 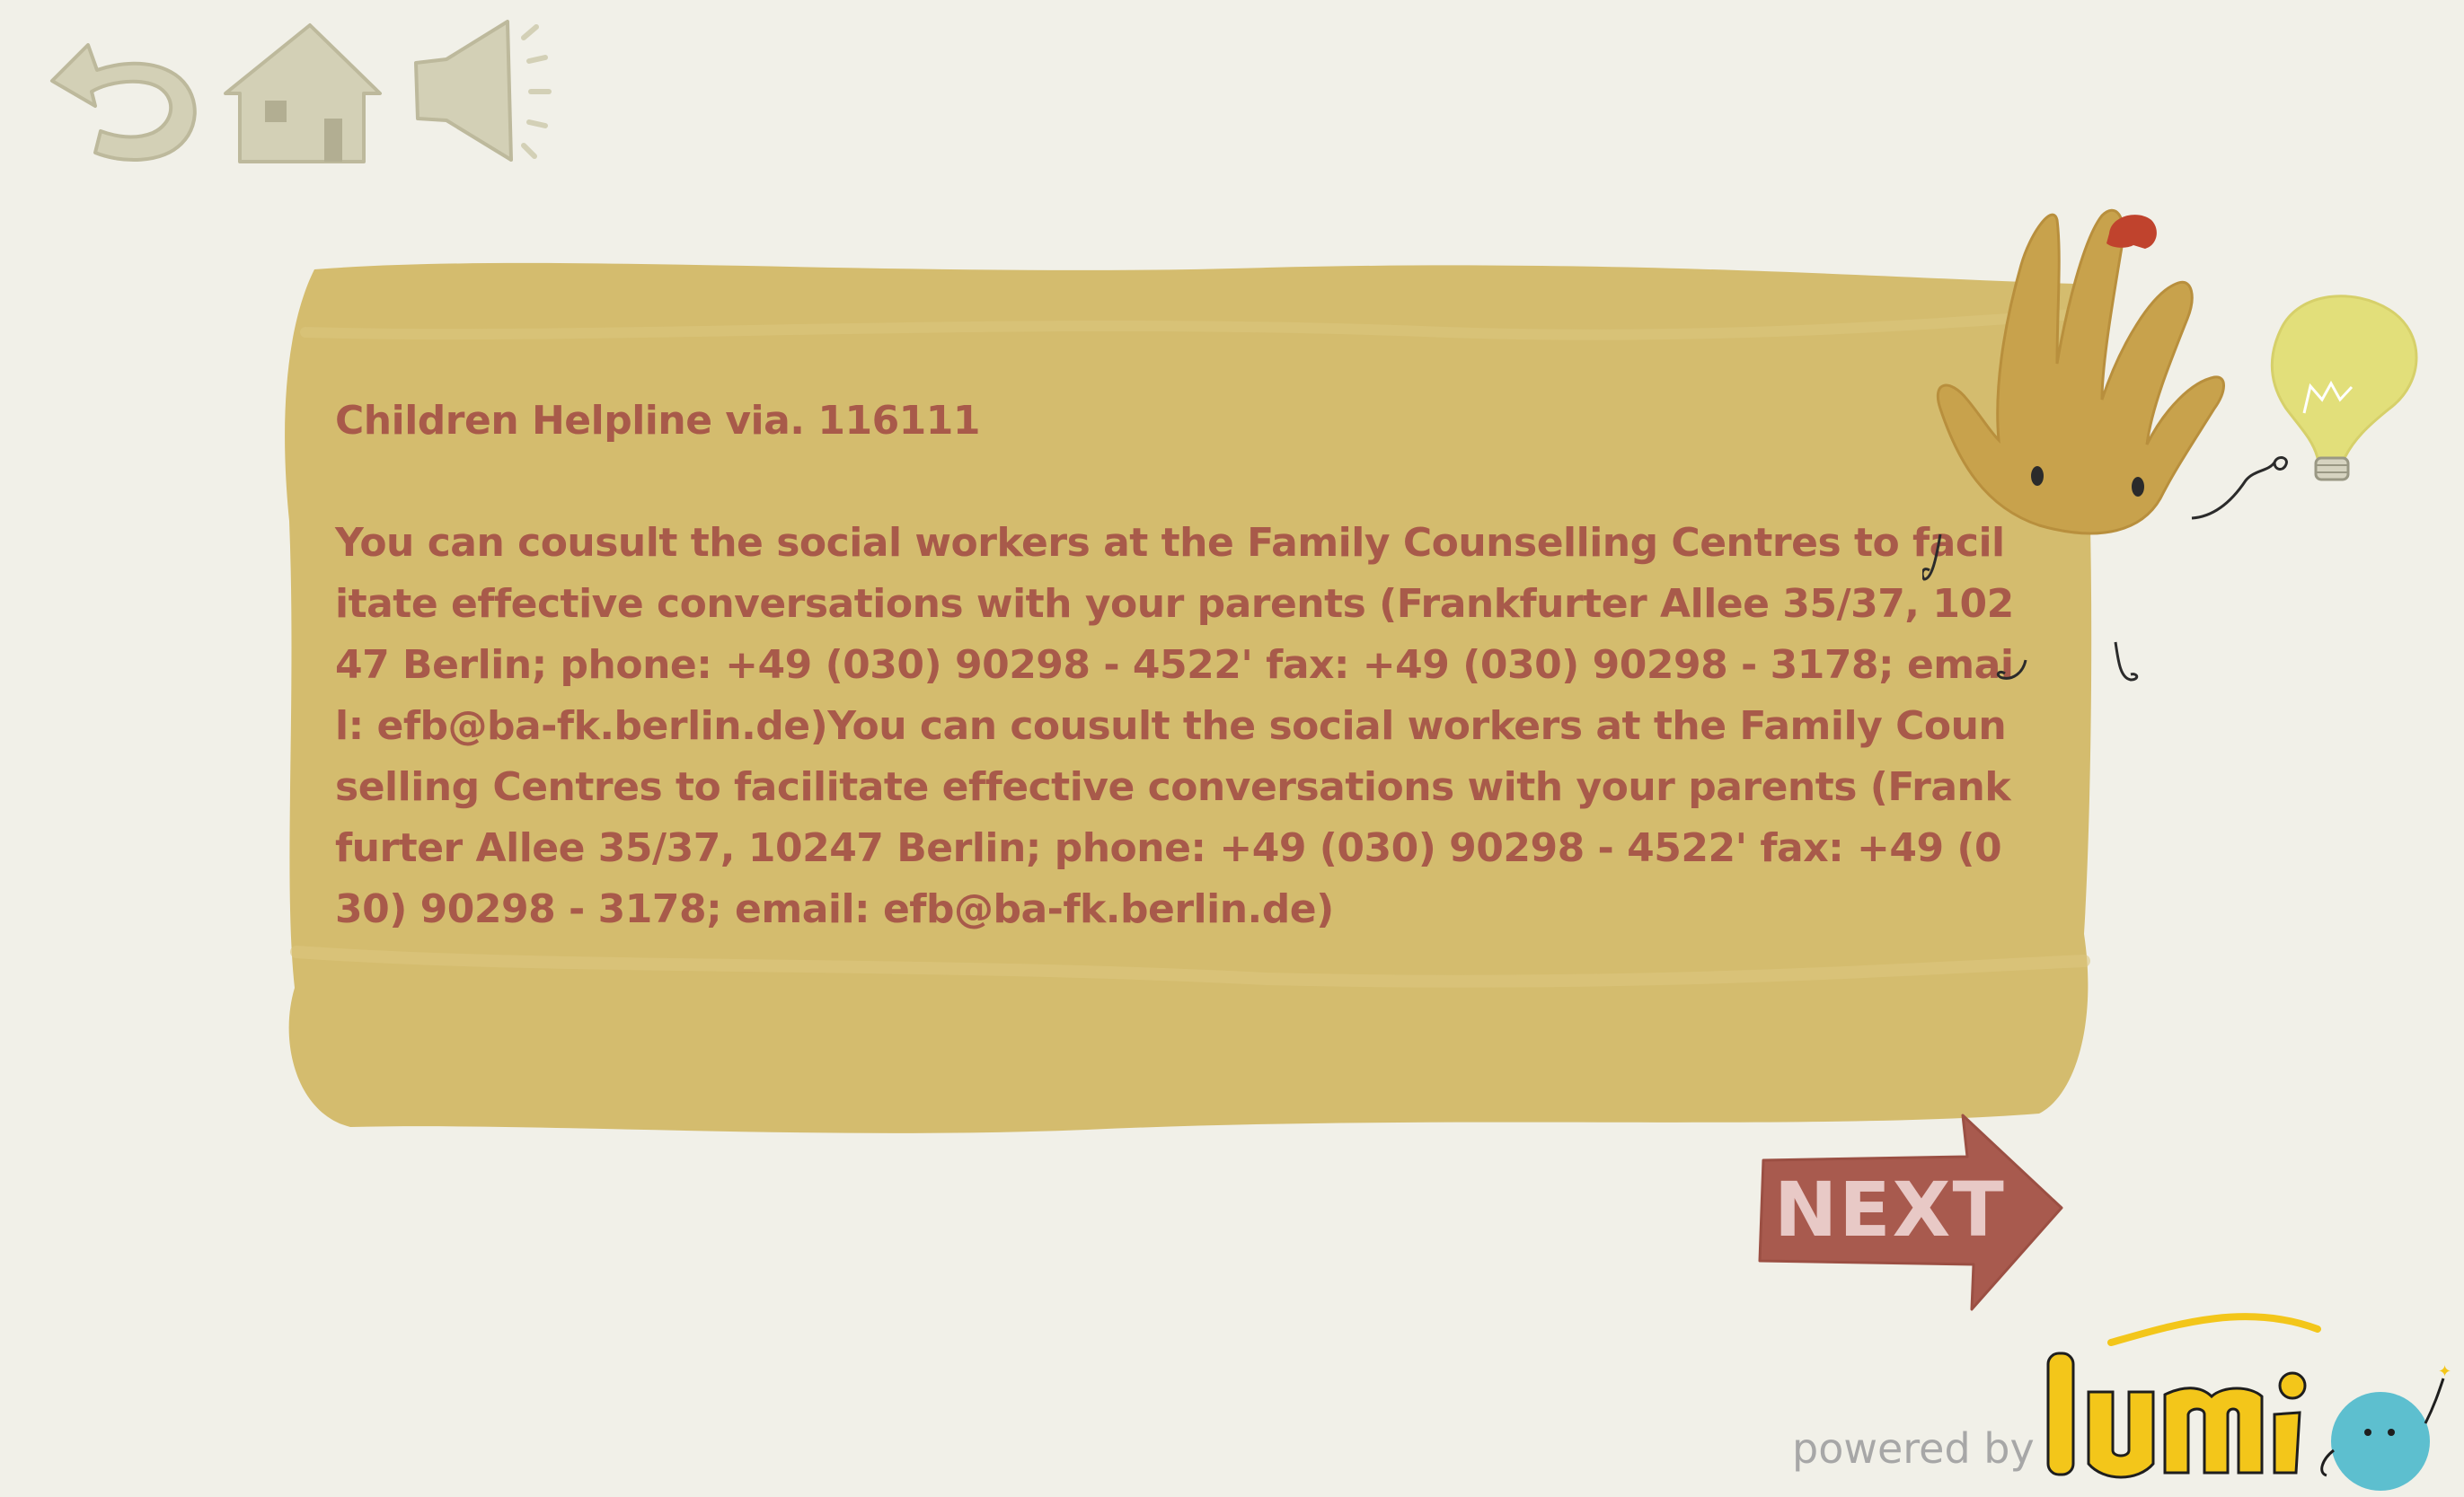 What do you see at coordinates (126, 94) in the screenshot?
I see `undo-arrow-icon` at bounding box center [126, 94].